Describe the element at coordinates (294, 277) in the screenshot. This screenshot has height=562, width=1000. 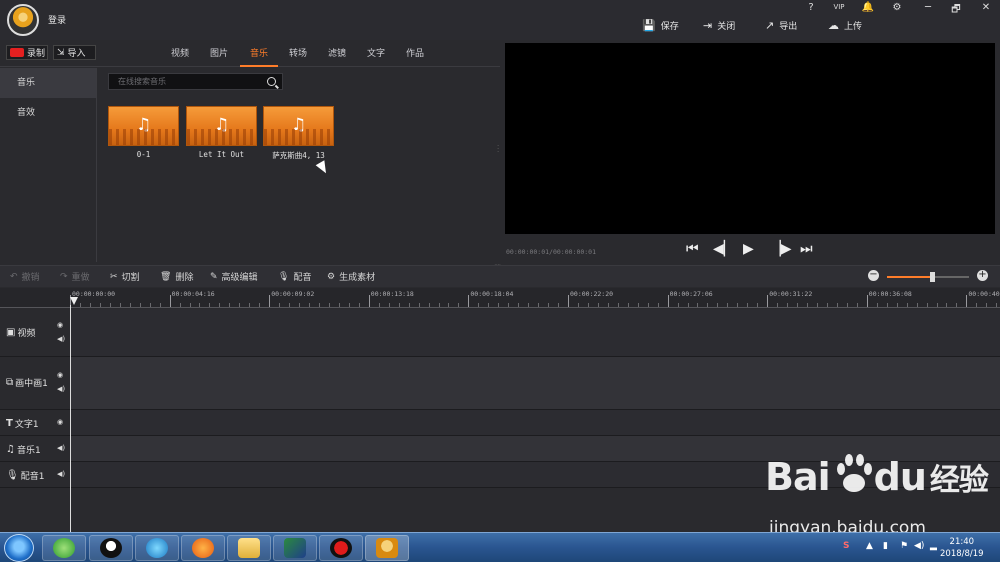
I see `dub-button: 🎙 配音` at that location.